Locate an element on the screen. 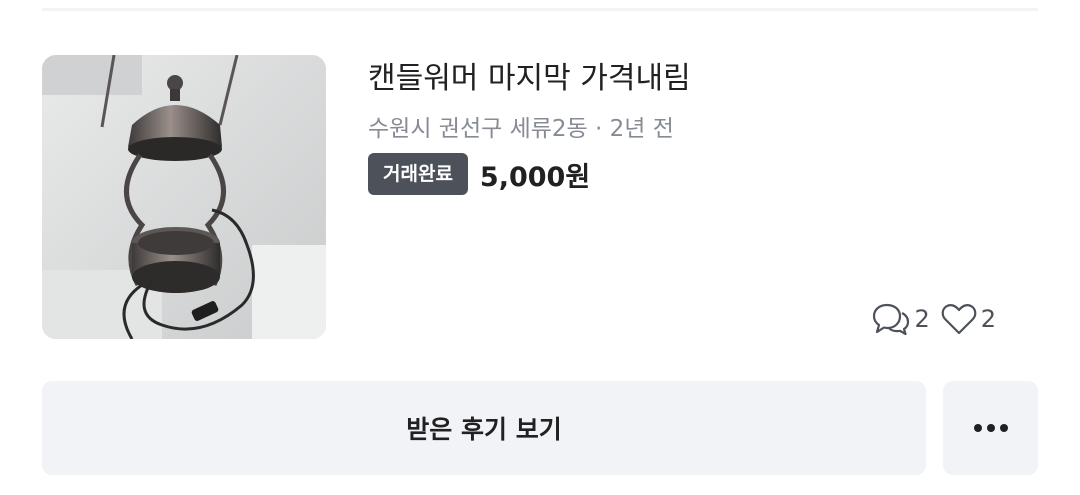 This screenshot has width=1080, height=495. listing-title: 캔들워머 마지막 가격내림 is located at coordinates (529, 78).